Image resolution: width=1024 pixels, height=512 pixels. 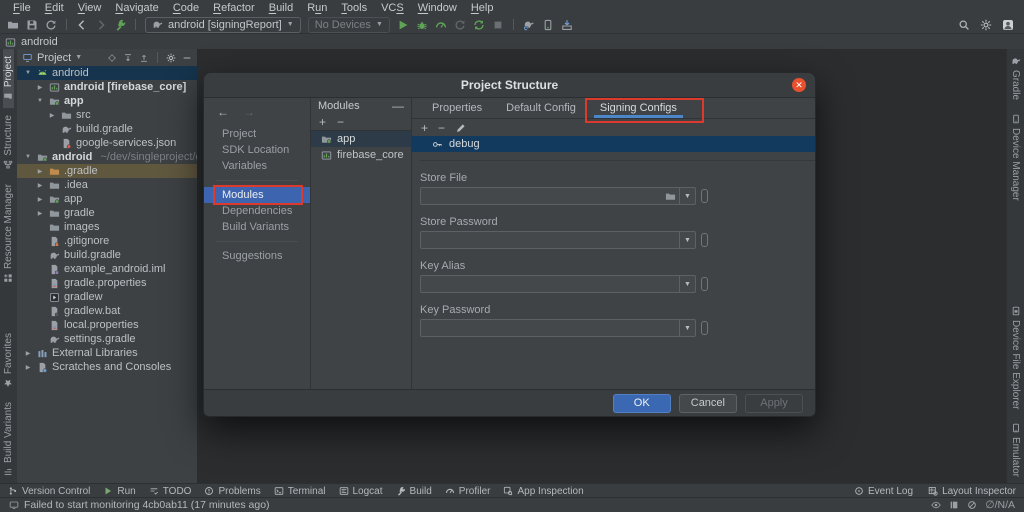 I want to click on tree-item-gradle-properties: gradle.properties, so click(x=107, y=283).